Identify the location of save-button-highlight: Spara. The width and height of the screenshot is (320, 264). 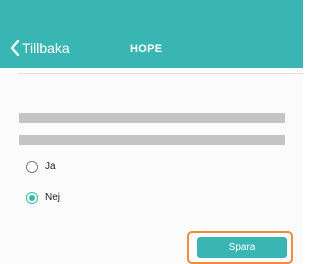
(240, 247).